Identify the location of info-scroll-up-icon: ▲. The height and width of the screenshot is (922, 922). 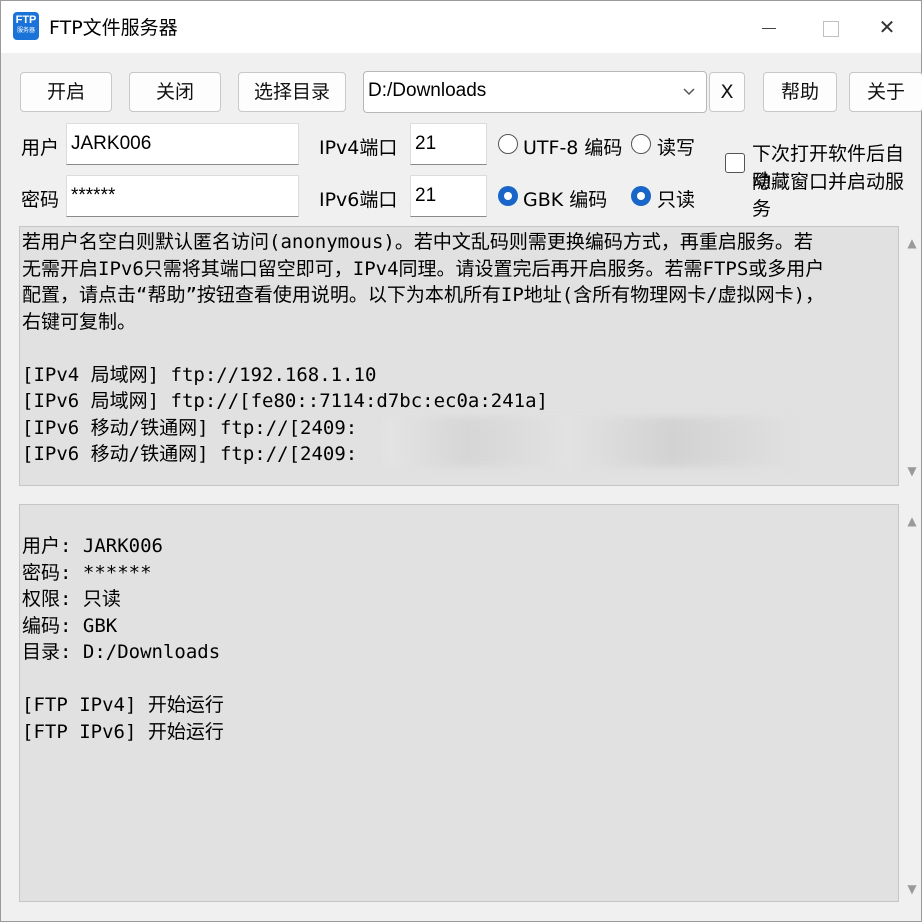
(912, 243).